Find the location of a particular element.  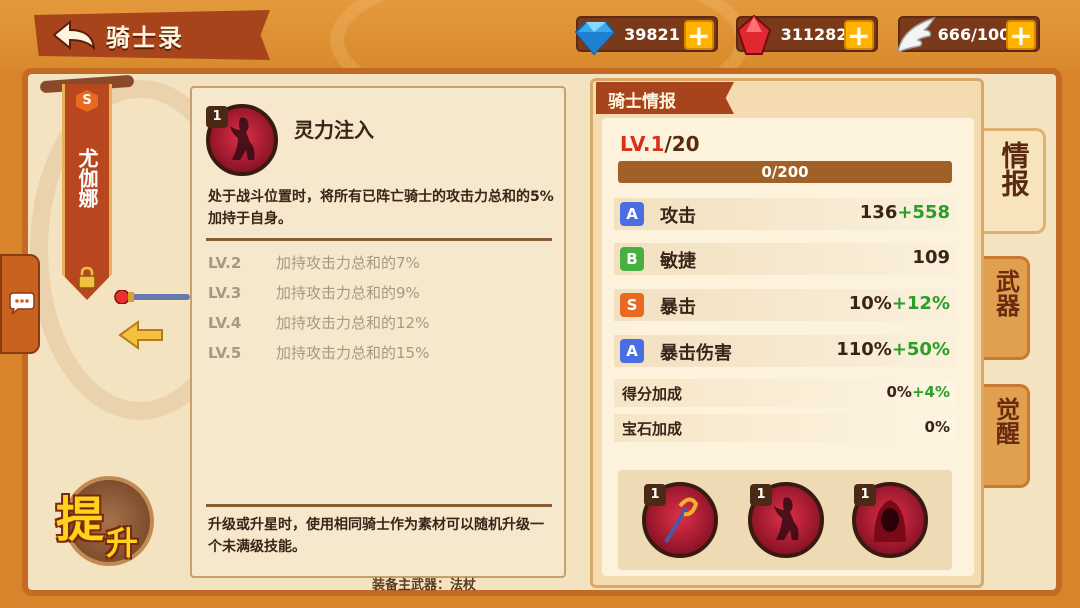

skill-level-effect: 加持攻击力总和的7% is located at coordinates (348, 263).